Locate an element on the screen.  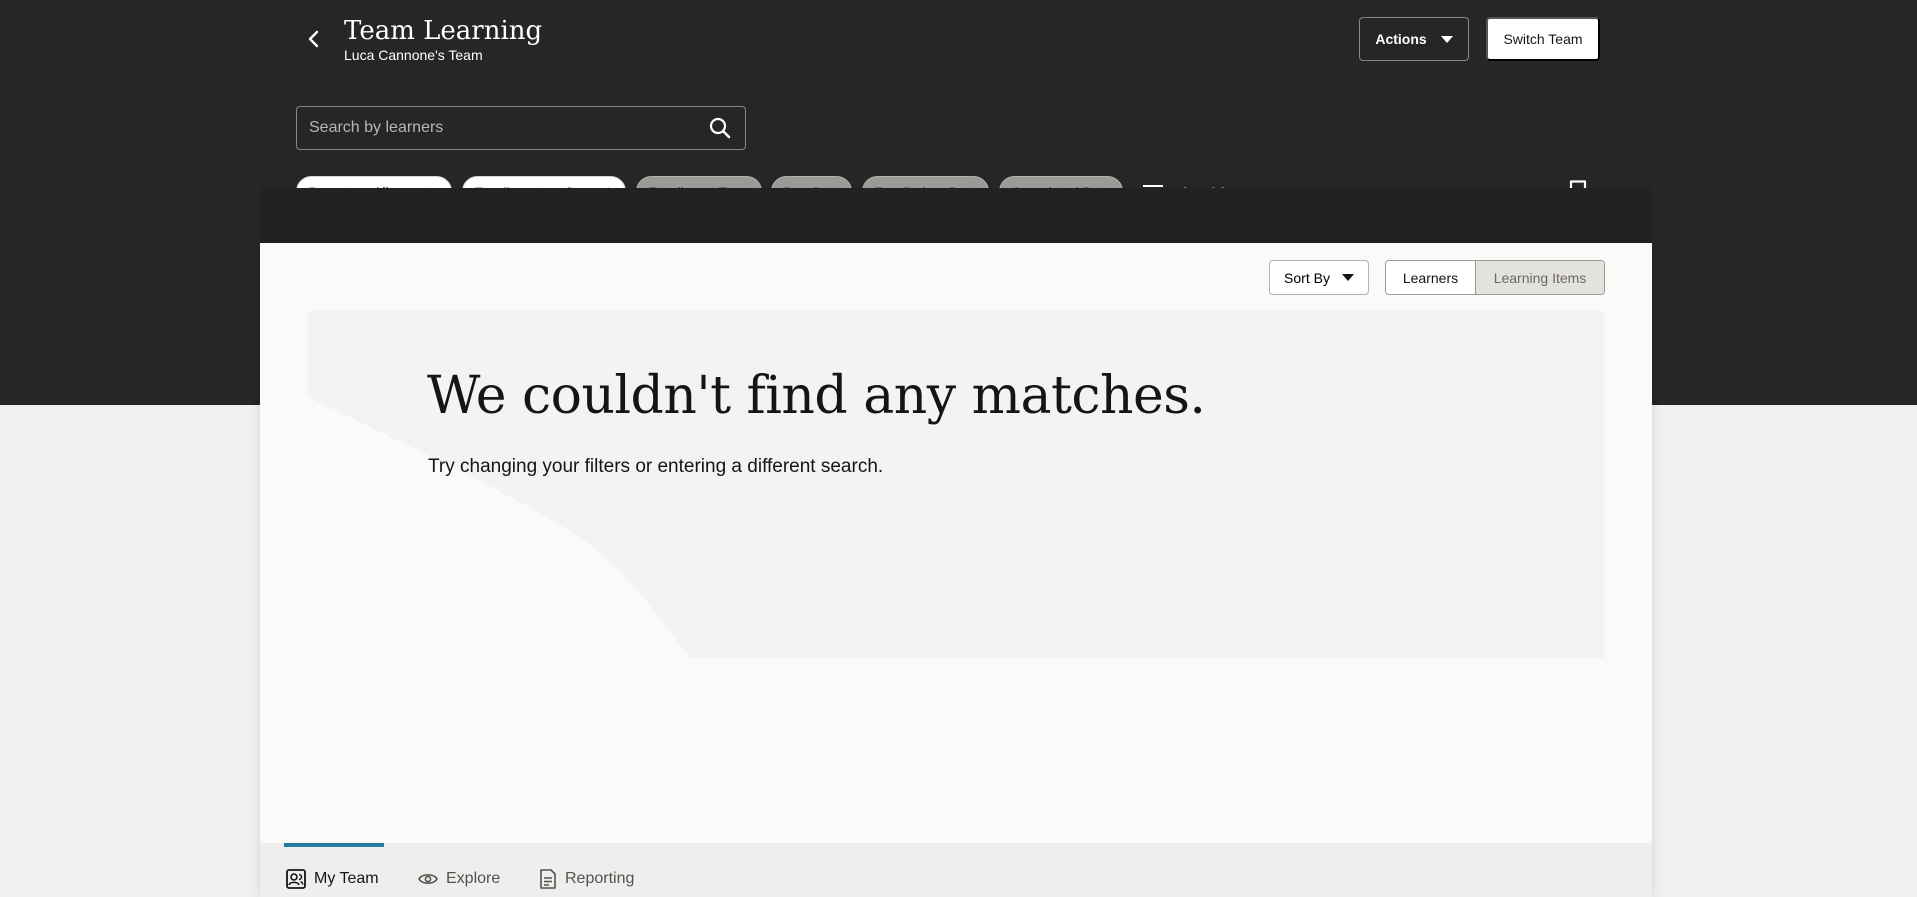
switch-team-button: Switch Team is located at coordinates (1543, 39).